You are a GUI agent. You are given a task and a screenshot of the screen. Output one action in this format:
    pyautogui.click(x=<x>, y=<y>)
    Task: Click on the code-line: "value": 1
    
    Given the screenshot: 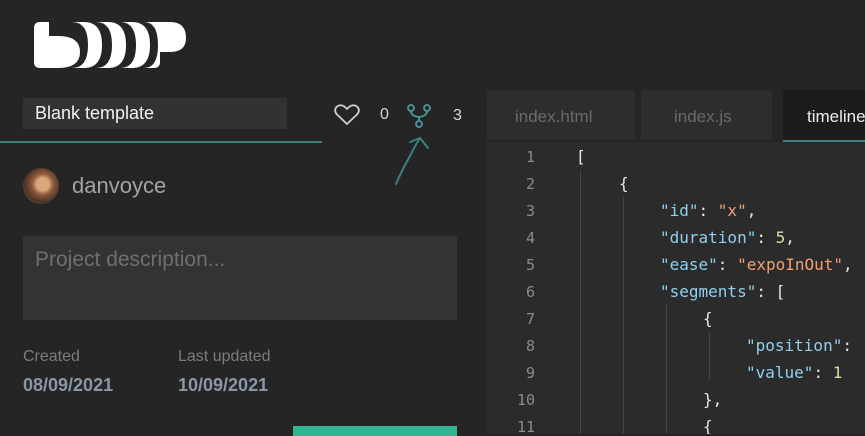 What is the action you would take?
    pyautogui.click(x=794, y=372)
    